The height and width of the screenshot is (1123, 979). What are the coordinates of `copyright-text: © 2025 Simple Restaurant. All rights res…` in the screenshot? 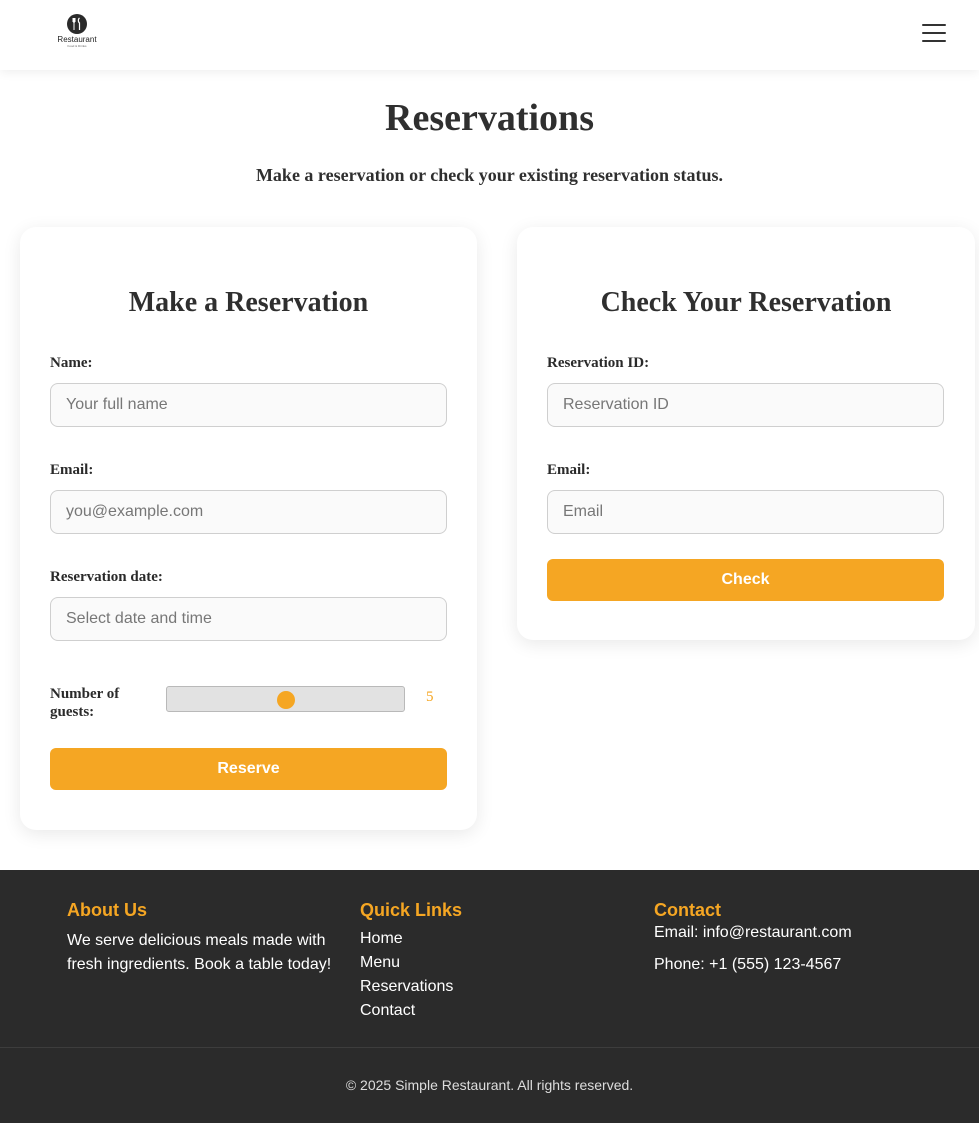 It's located at (489, 1085).